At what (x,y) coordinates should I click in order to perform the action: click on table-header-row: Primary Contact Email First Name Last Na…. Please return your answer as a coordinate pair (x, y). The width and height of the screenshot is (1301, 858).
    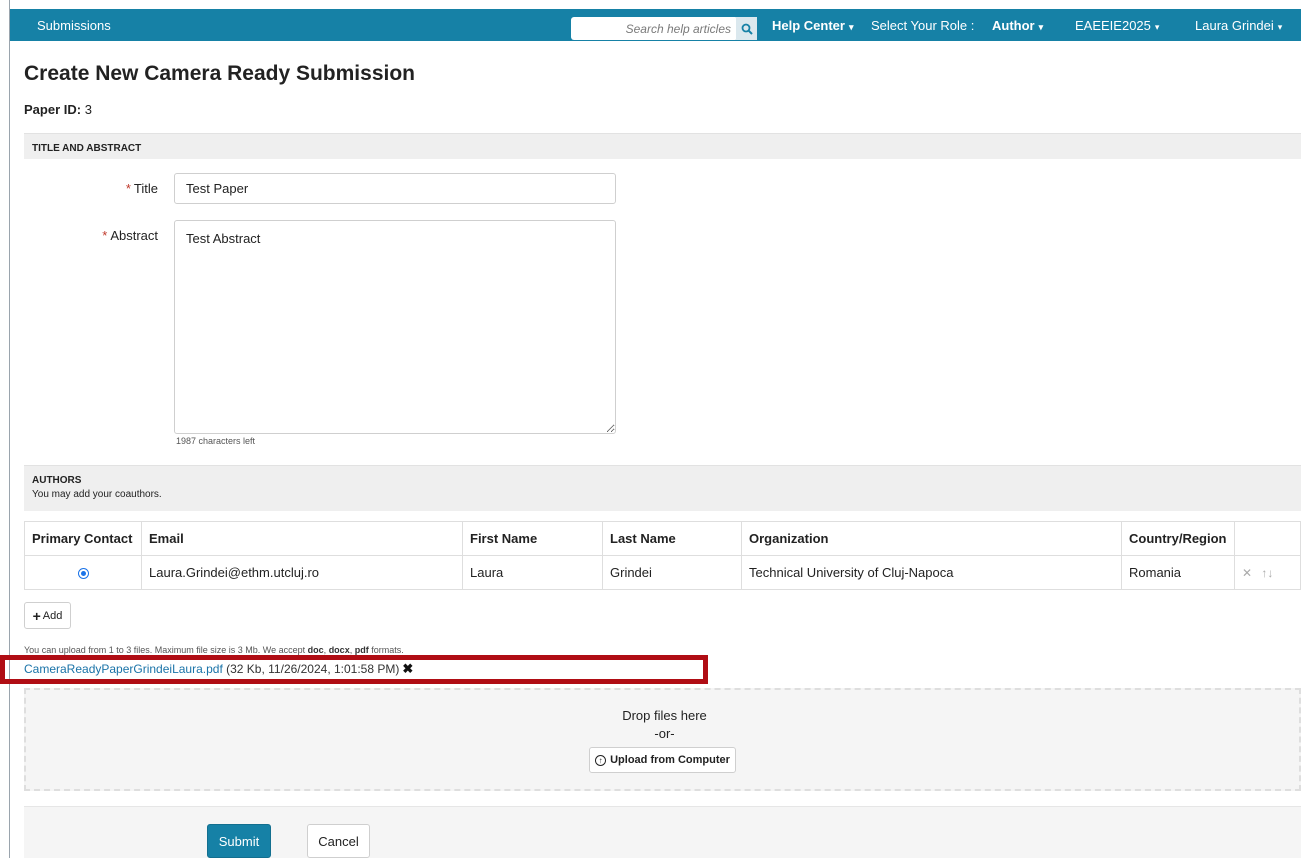
    Looking at the image, I should click on (662, 538).